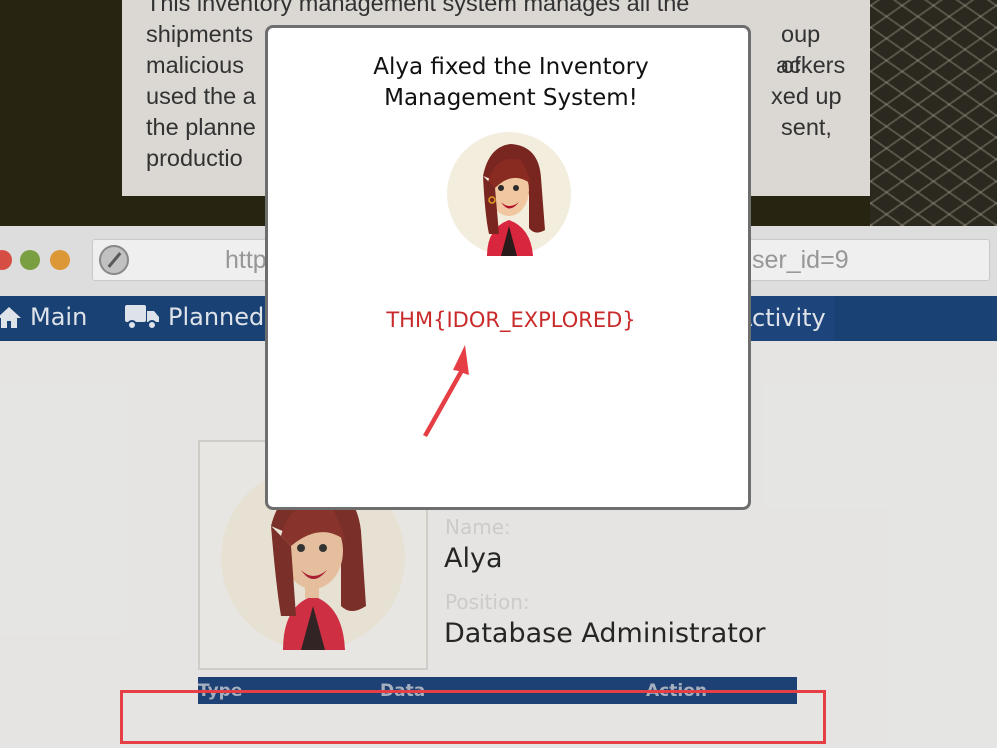 The height and width of the screenshot is (748, 997). I want to click on annotation-arrow, so click(446, 391).